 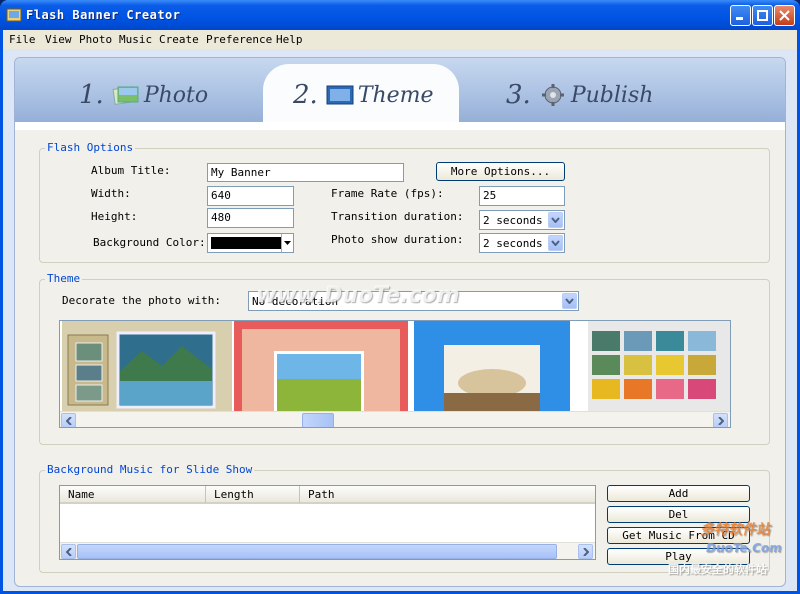 I want to click on minimize-icon, so click(x=739, y=18).